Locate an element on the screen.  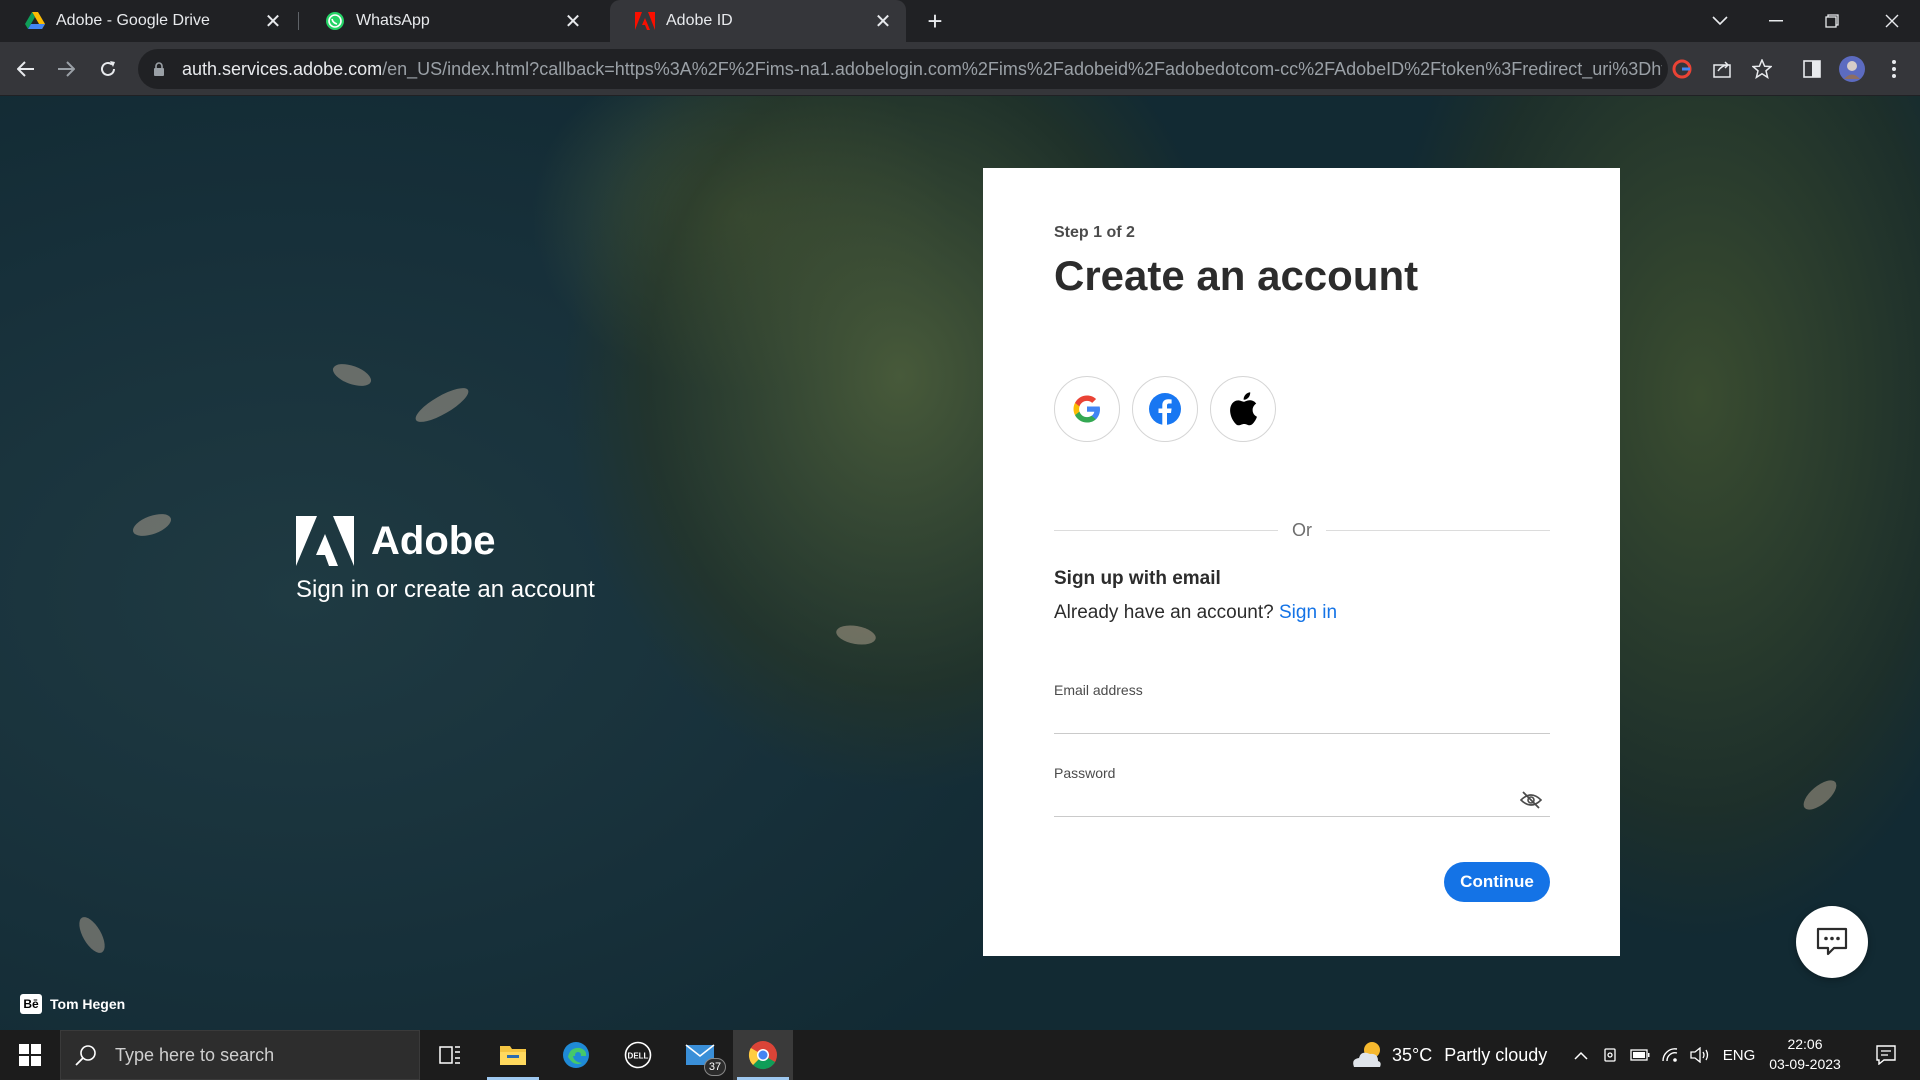
password-label: Password is located at coordinates (1085, 773).